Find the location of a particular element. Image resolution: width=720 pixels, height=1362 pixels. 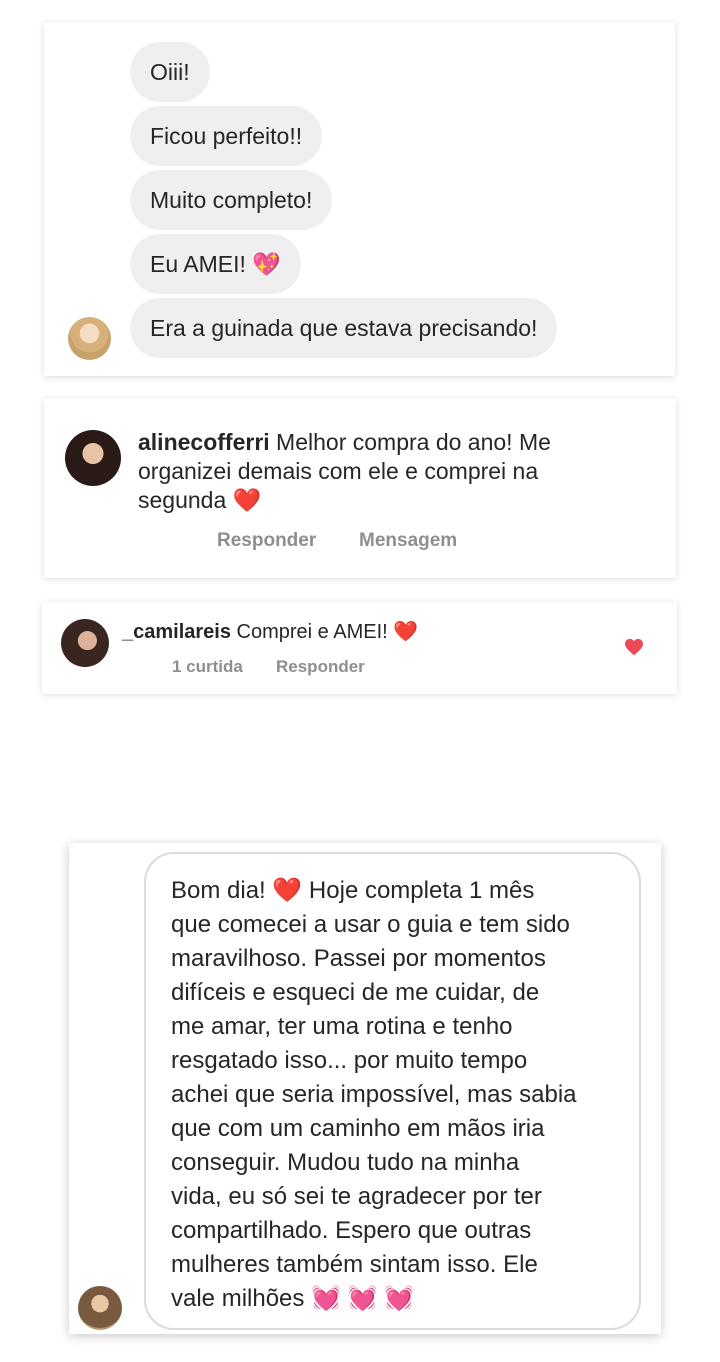

comment-text: segunda is located at coordinates (182, 500).